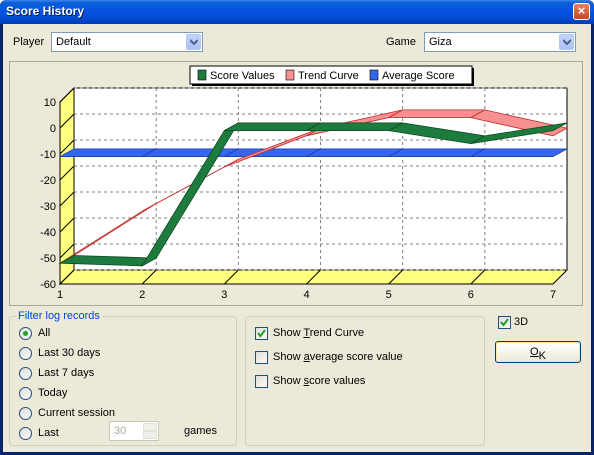 The height and width of the screenshot is (455, 594). What do you see at coordinates (297, 12) in the screenshot?
I see `title-bar: Score History ×` at bounding box center [297, 12].